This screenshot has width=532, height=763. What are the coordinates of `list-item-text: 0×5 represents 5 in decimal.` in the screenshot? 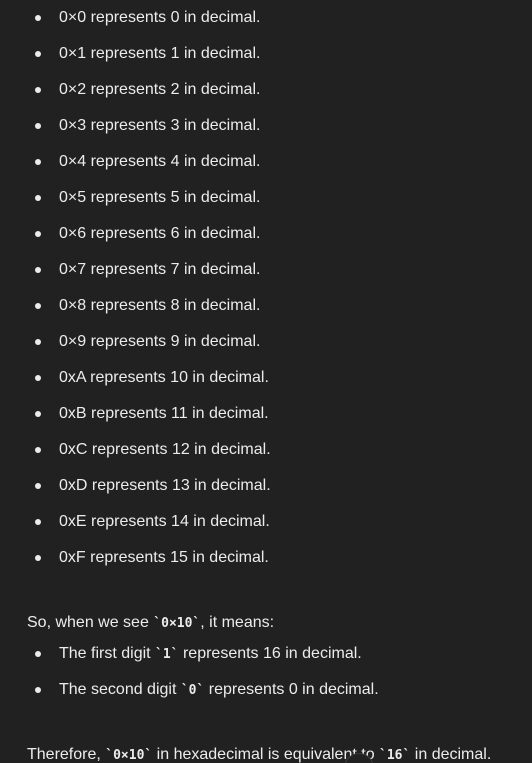 It's located at (160, 197).